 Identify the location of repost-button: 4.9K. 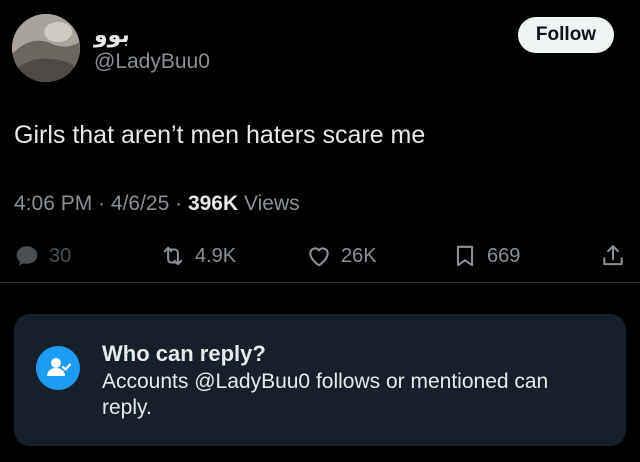
(198, 256).